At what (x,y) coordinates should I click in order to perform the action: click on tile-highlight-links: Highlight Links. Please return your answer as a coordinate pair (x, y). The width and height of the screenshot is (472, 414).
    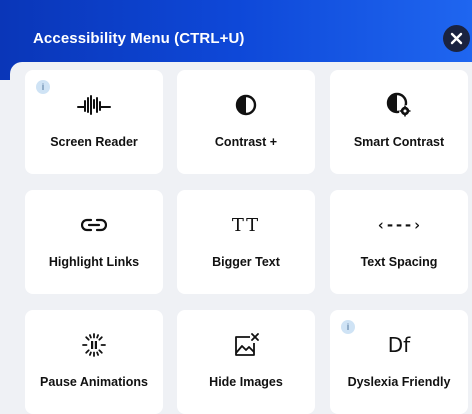
    Looking at the image, I should click on (94, 242).